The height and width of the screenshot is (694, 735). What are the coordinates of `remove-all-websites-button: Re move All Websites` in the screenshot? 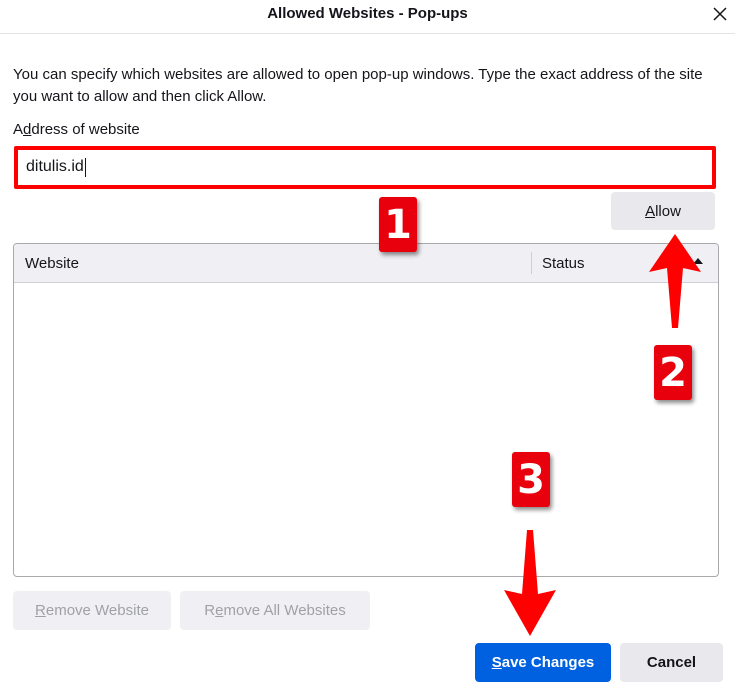 It's located at (275, 610).